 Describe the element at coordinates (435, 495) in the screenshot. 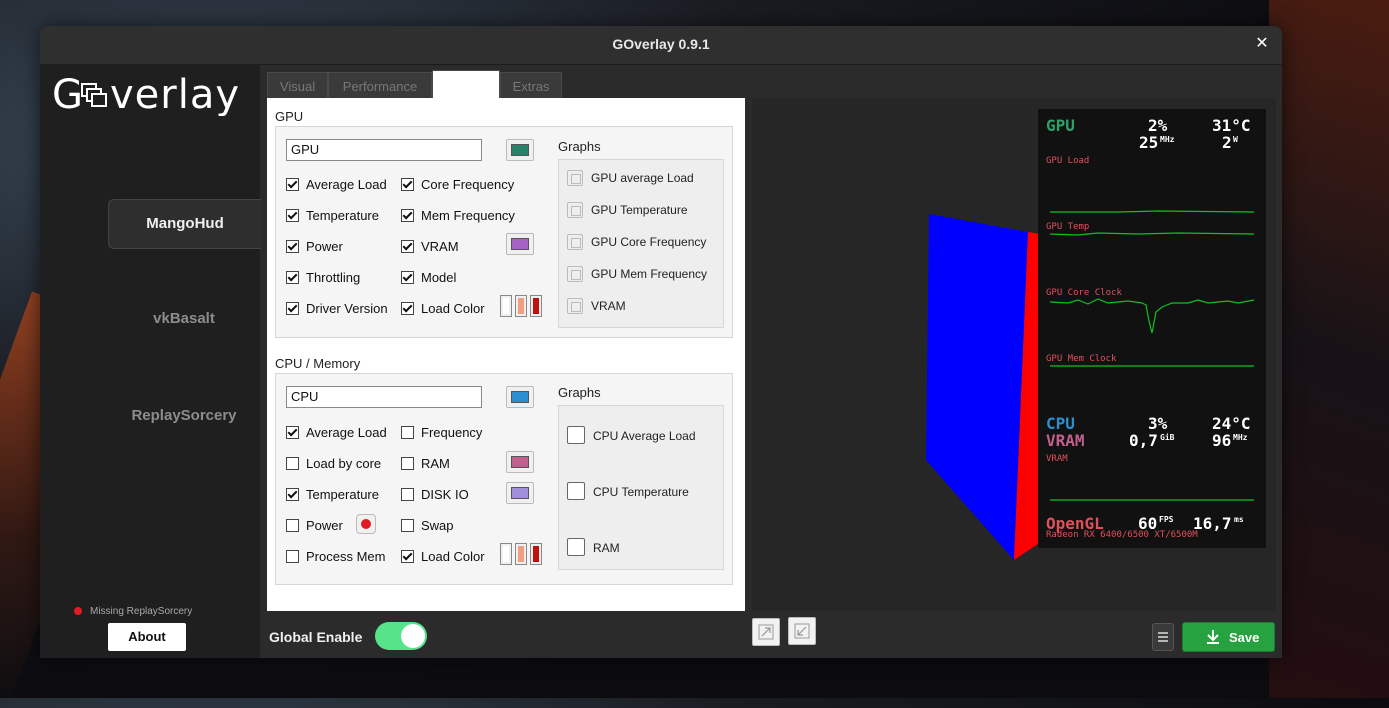

I see `cpu-disk-io-checkbox: DISK IO` at that location.